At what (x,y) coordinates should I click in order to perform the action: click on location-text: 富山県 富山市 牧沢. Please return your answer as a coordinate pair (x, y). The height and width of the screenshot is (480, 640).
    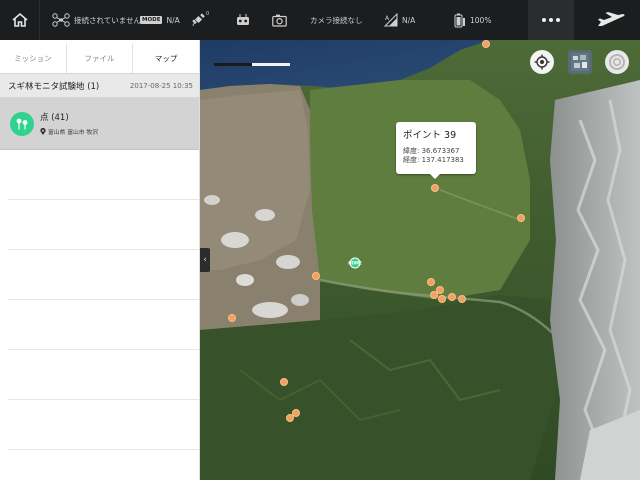
    Looking at the image, I should click on (73, 133).